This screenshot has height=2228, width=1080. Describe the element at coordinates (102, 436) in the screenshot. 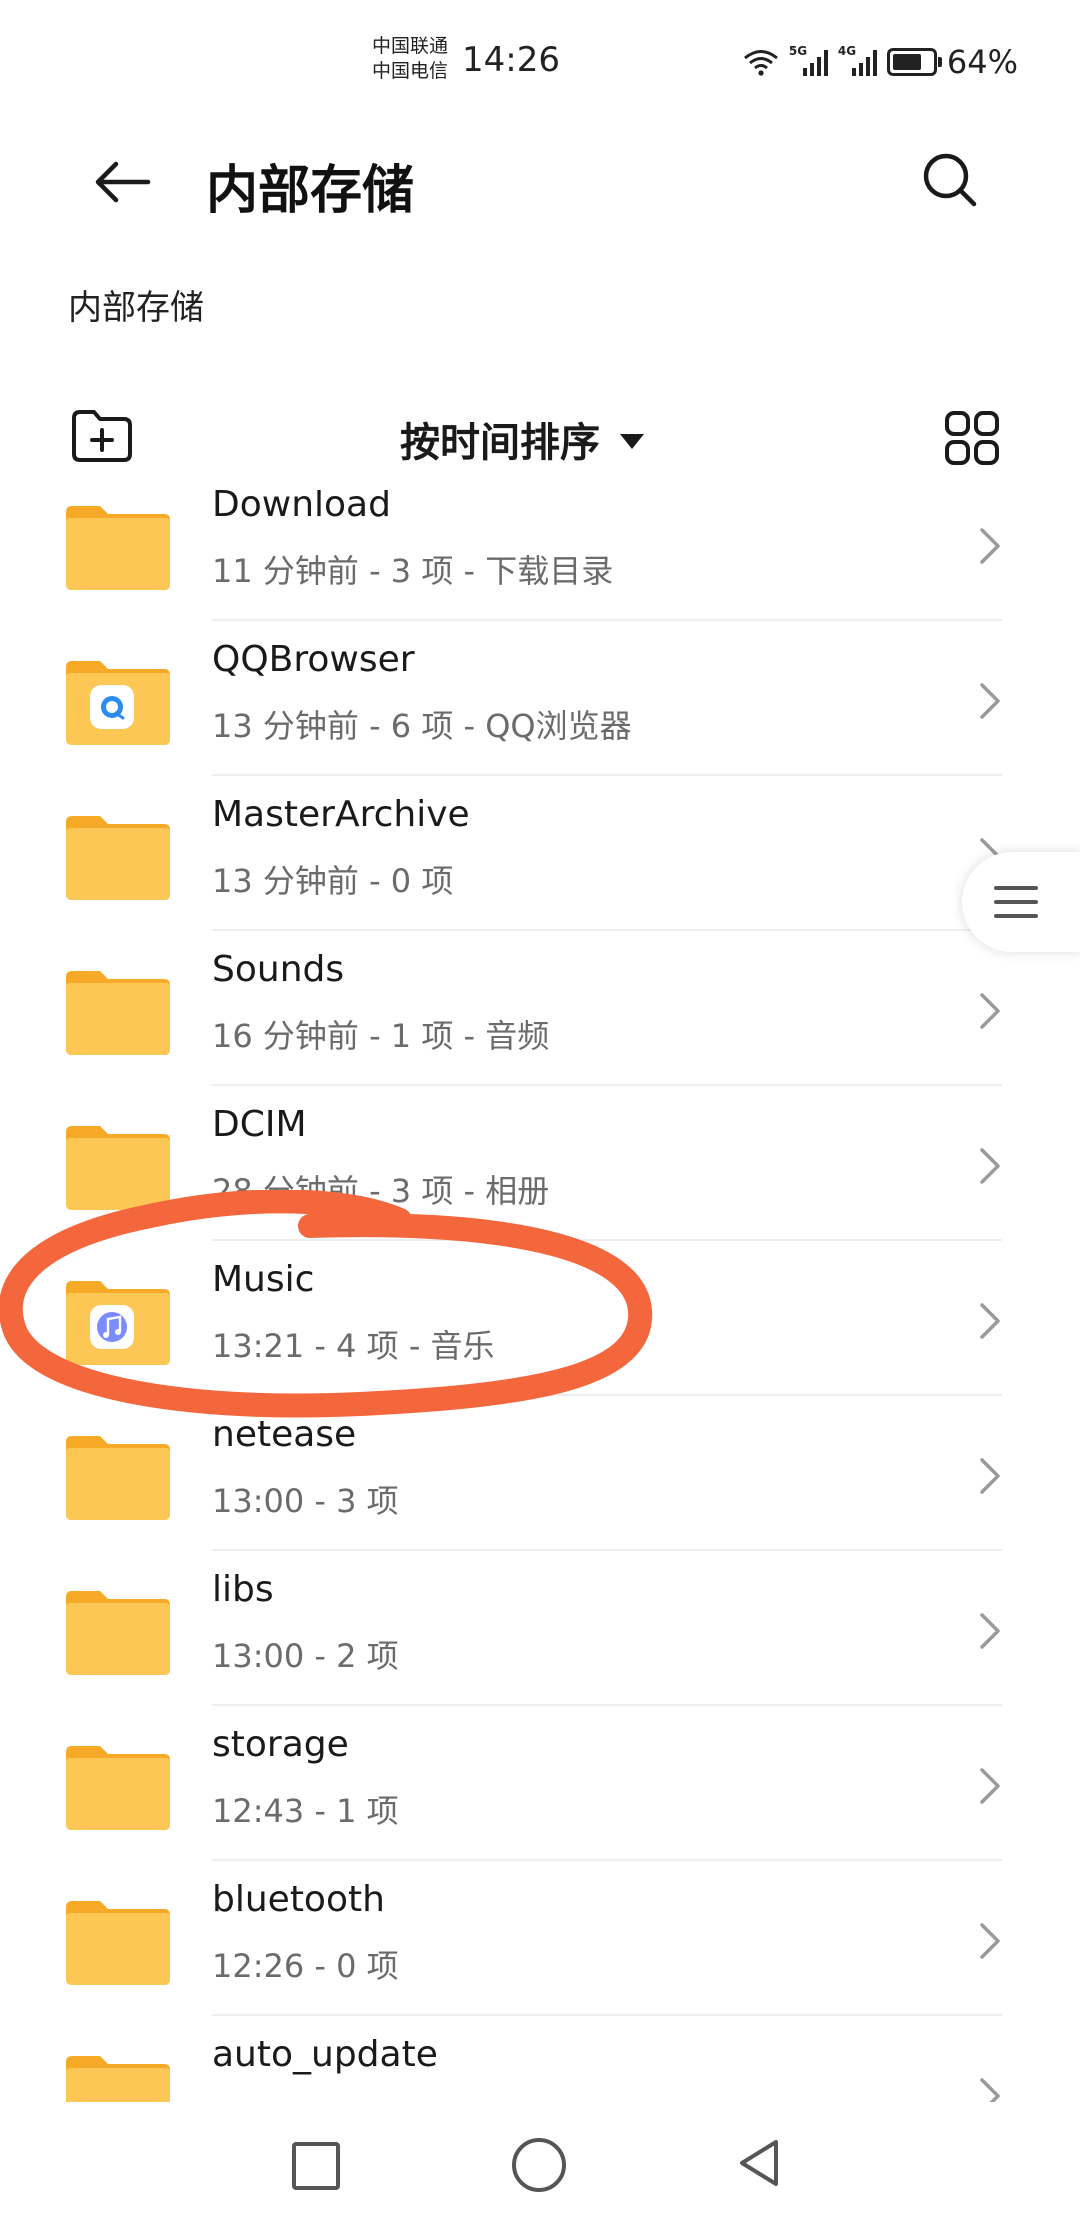

I see `folder-add-icon` at that location.